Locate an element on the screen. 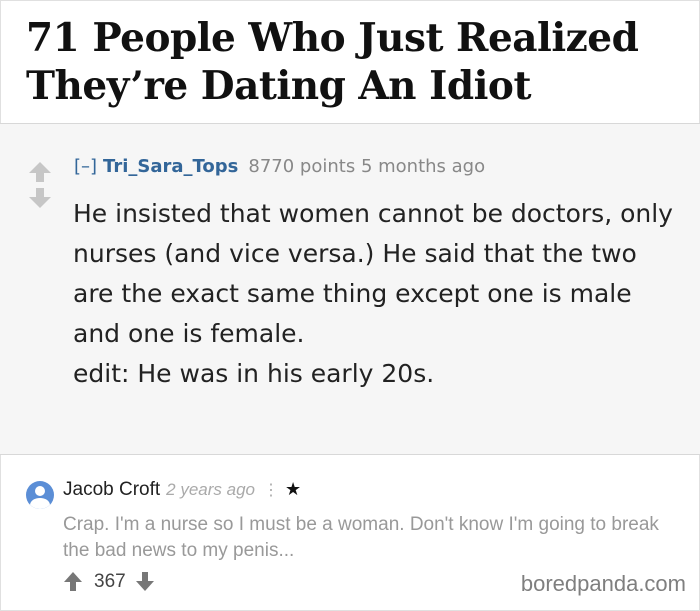 The width and height of the screenshot is (700, 611). reddit-author-link: Tri_Sara_Tops is located at coordinates (170, 166).